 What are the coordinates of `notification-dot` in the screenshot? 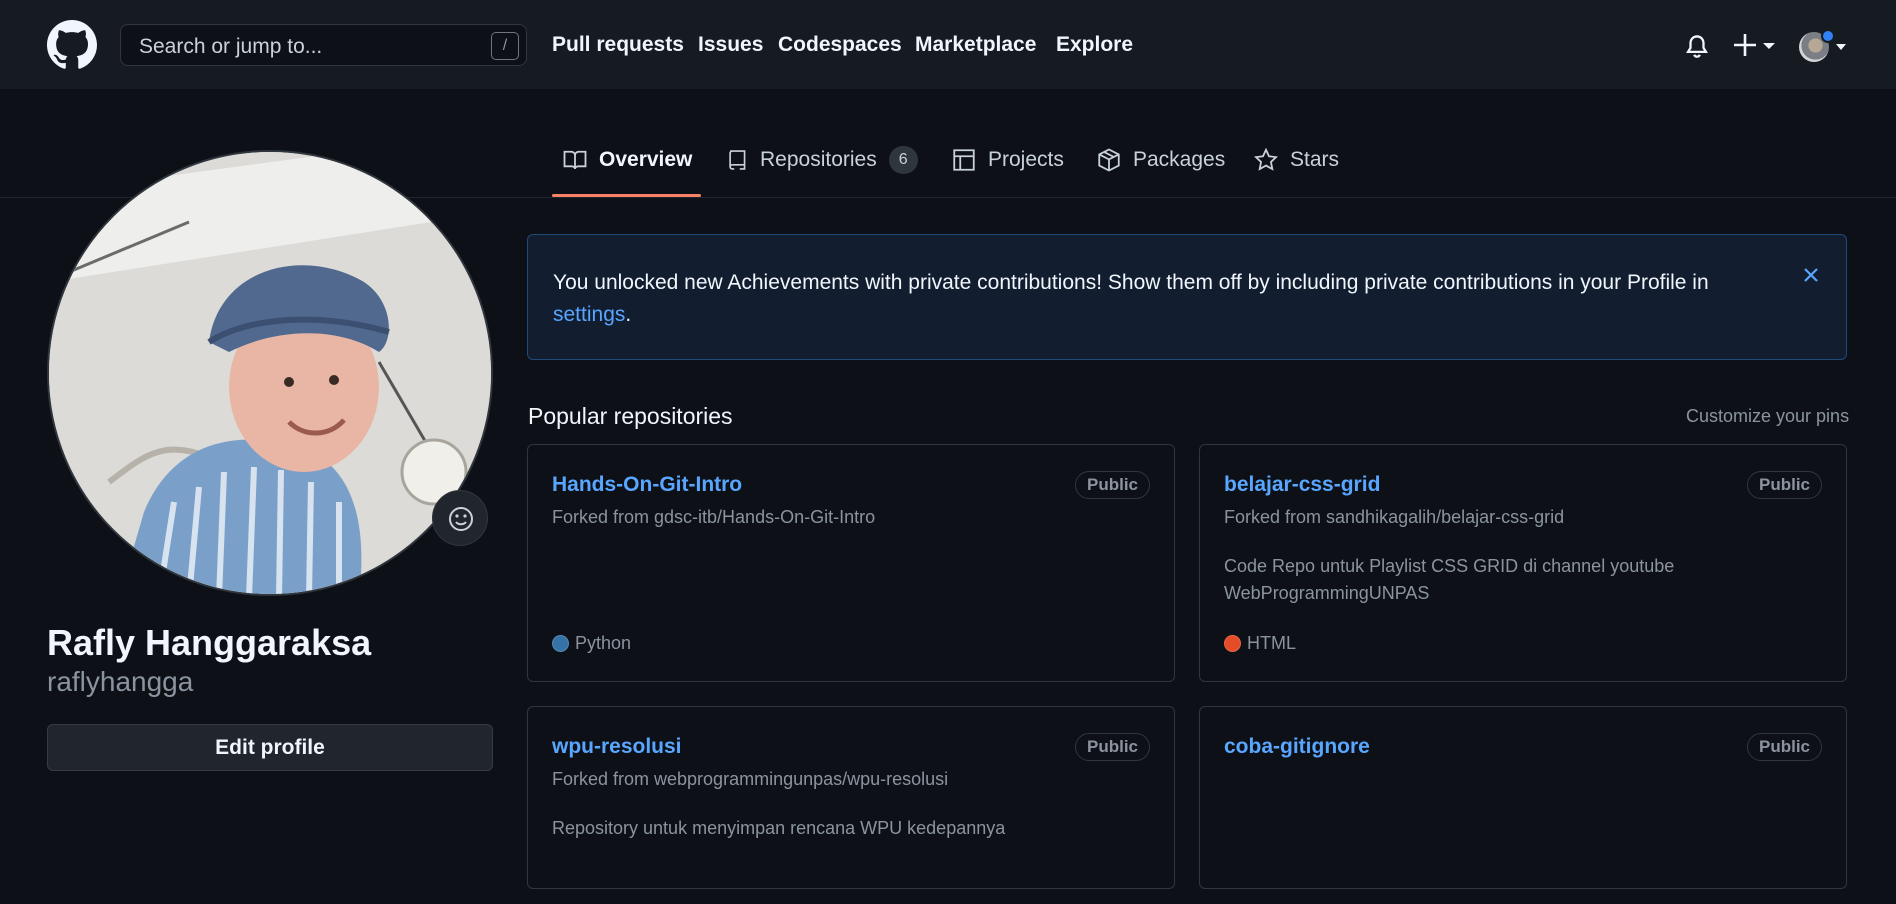 It's located at (1828, 36).